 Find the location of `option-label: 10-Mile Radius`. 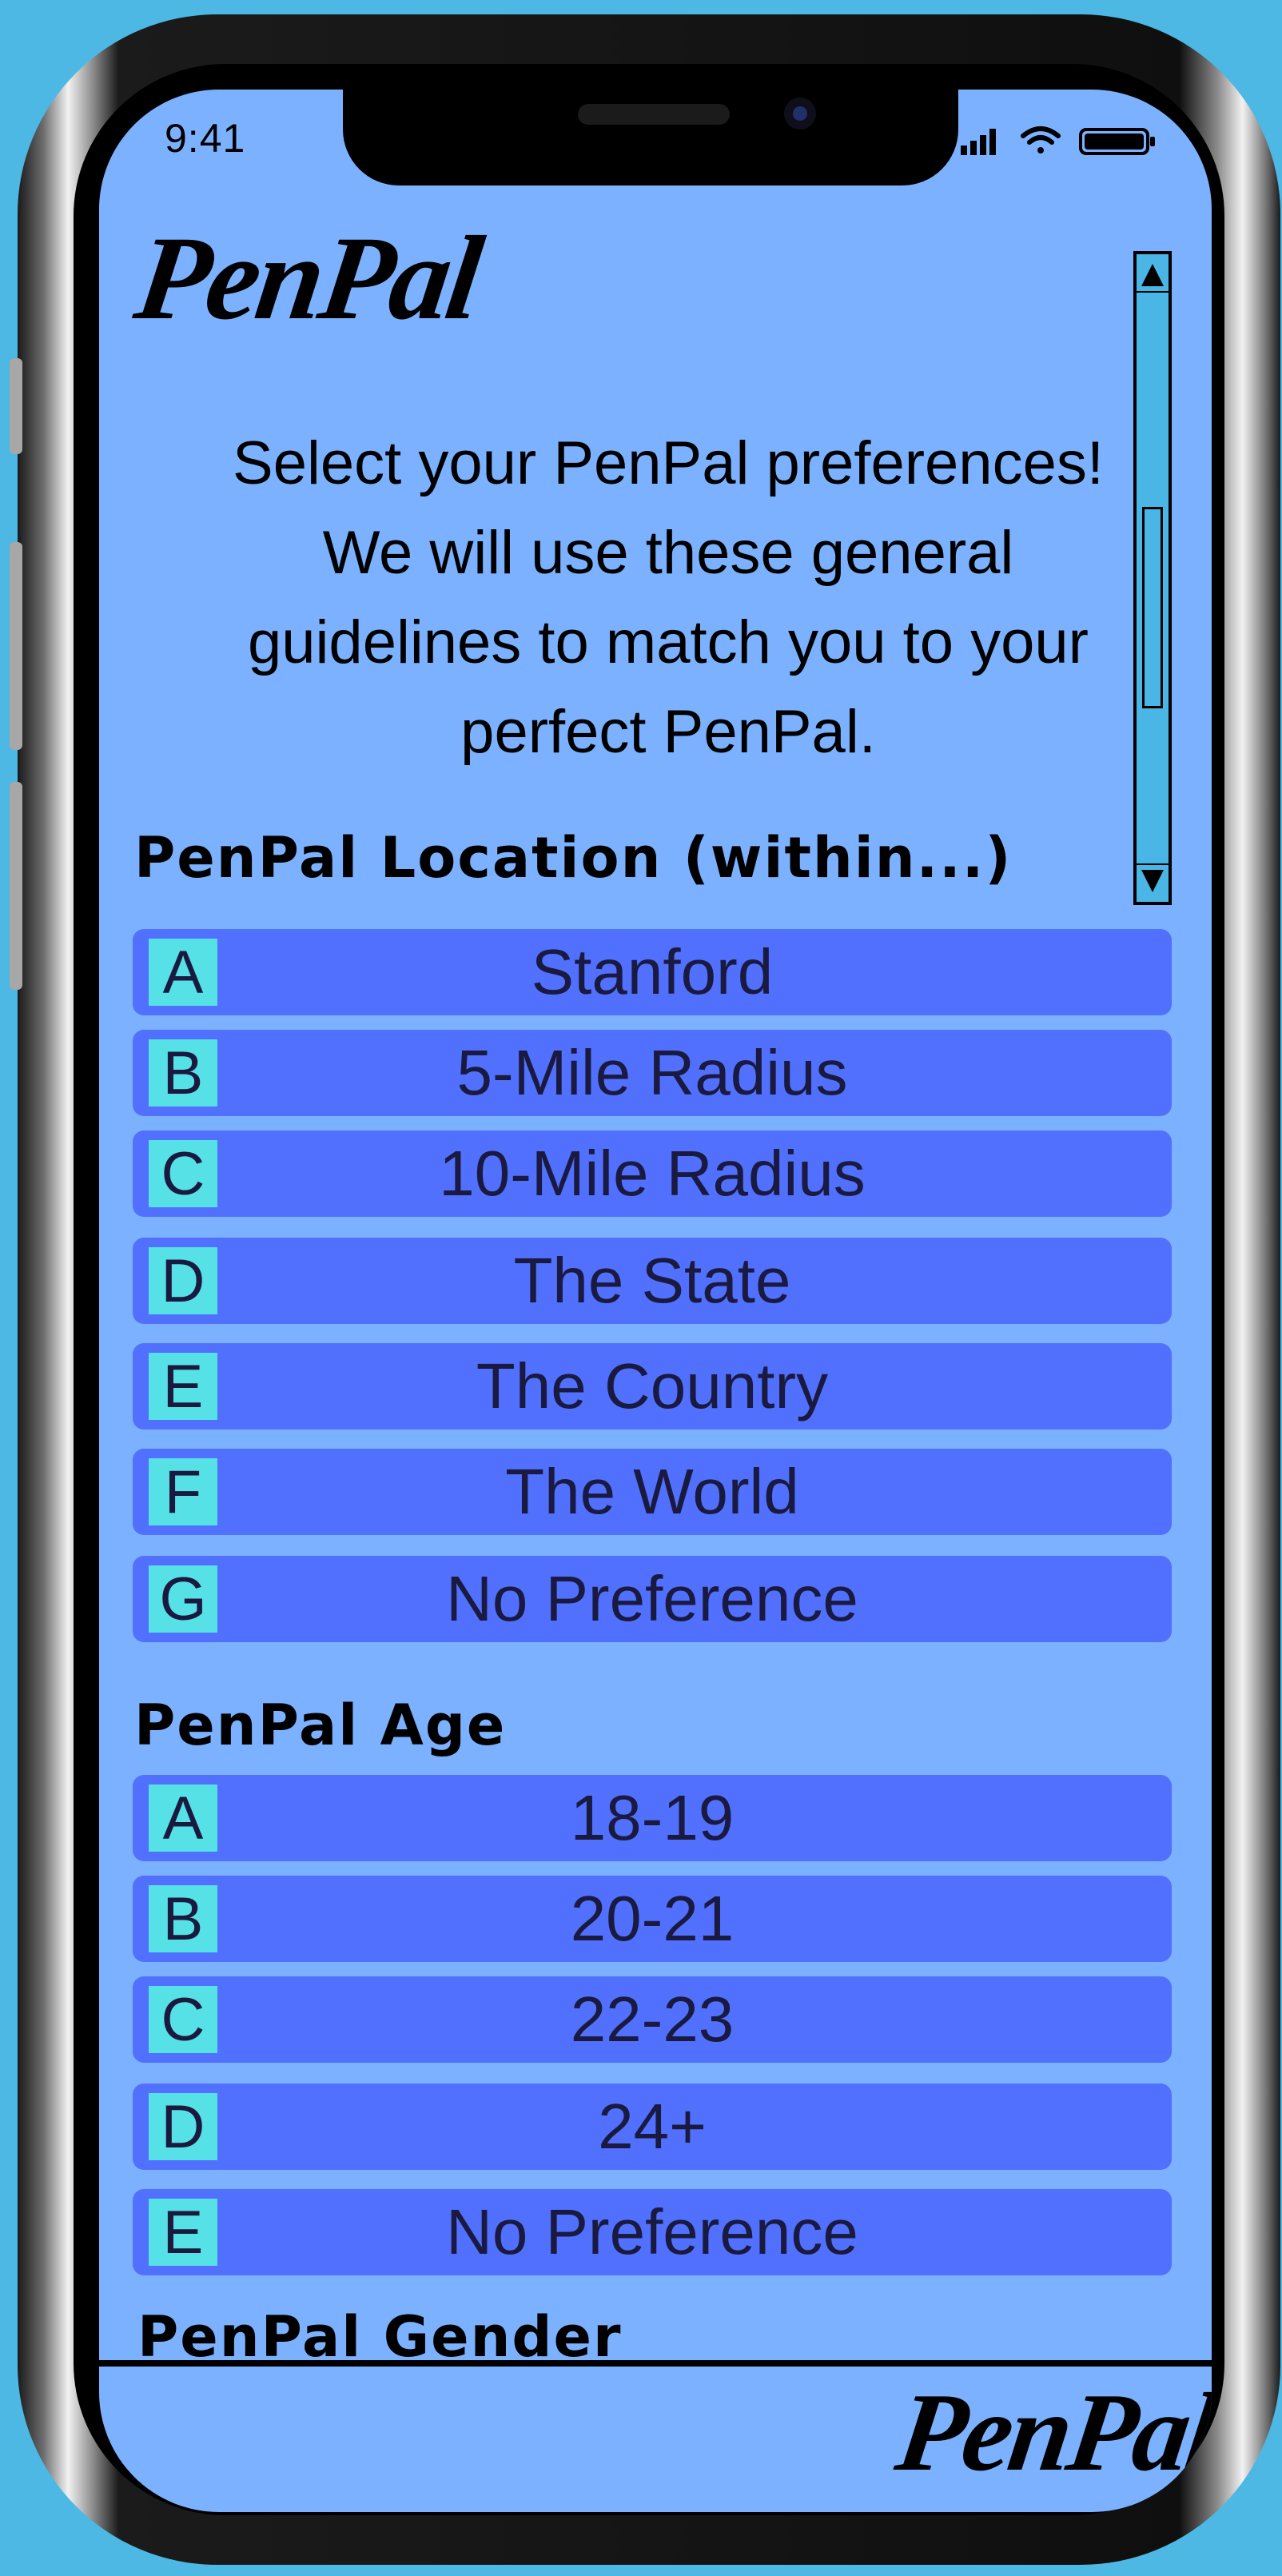

option-label: 10-Mile Radius is located at coordinates (652, 1173).